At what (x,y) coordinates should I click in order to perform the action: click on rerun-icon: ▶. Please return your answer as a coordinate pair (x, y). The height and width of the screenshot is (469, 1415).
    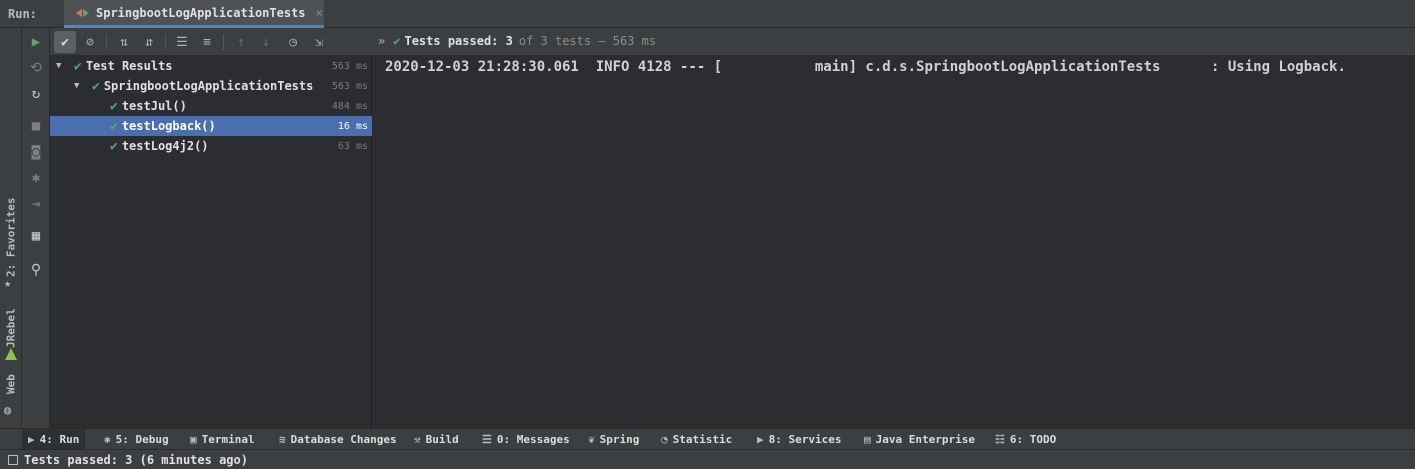
    Looking at the image, I should click on (36, 42).